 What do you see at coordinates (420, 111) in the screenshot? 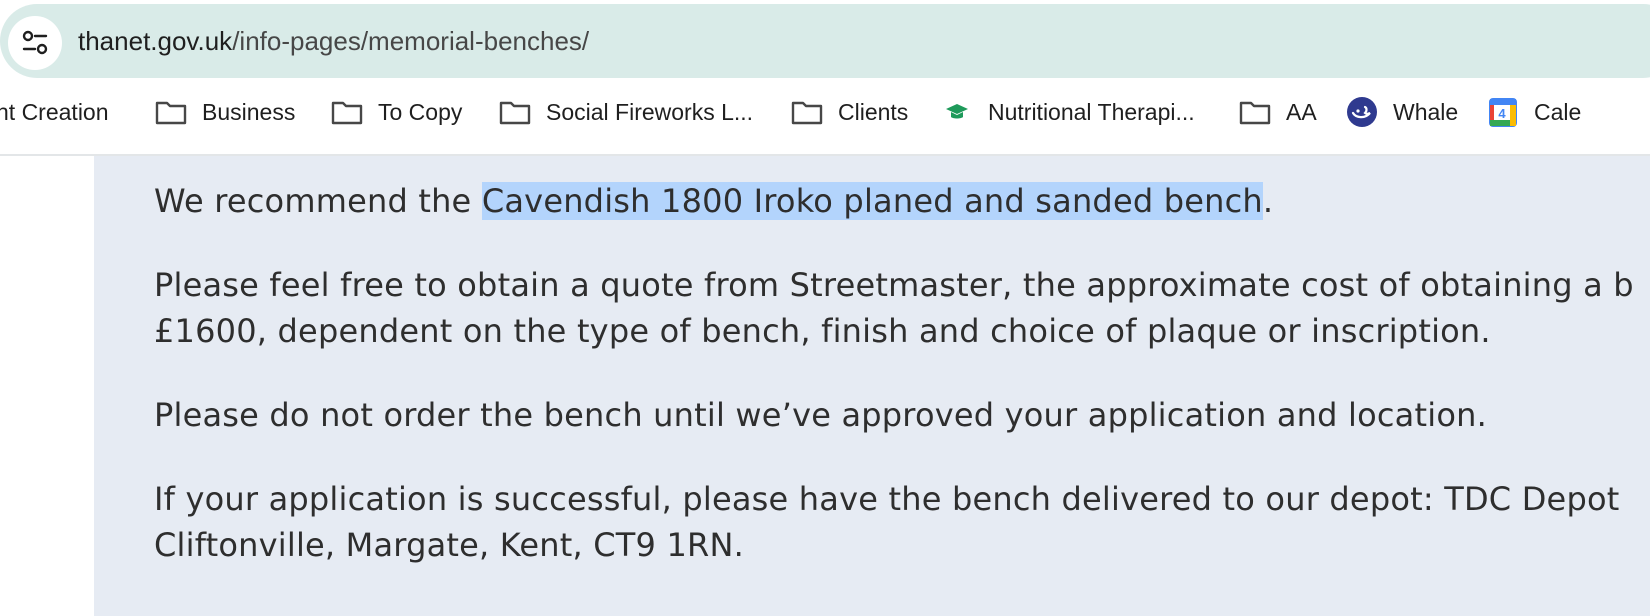
I see `bookmark-label: To Copy` at bounding box center [420, 111].